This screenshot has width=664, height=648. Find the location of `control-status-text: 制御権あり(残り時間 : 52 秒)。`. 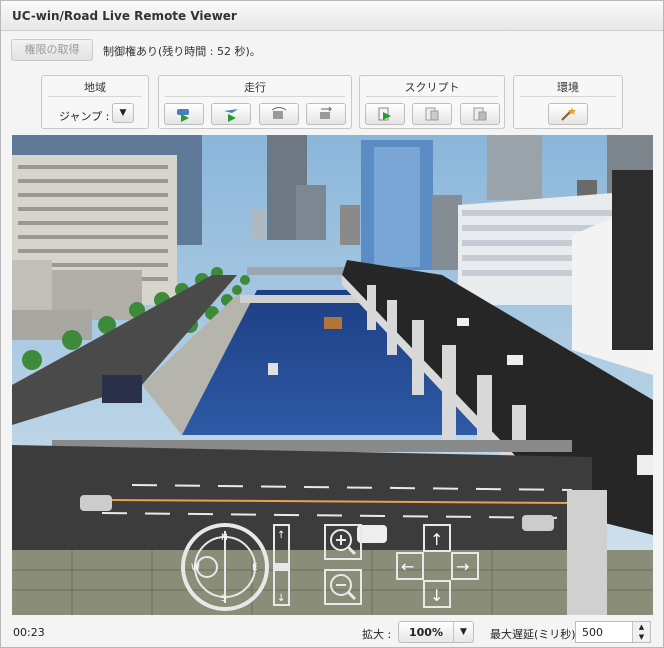

control-status-text: 制御権あり(残り時間 : 52 秒)。 is located at coordinates (182, 51).